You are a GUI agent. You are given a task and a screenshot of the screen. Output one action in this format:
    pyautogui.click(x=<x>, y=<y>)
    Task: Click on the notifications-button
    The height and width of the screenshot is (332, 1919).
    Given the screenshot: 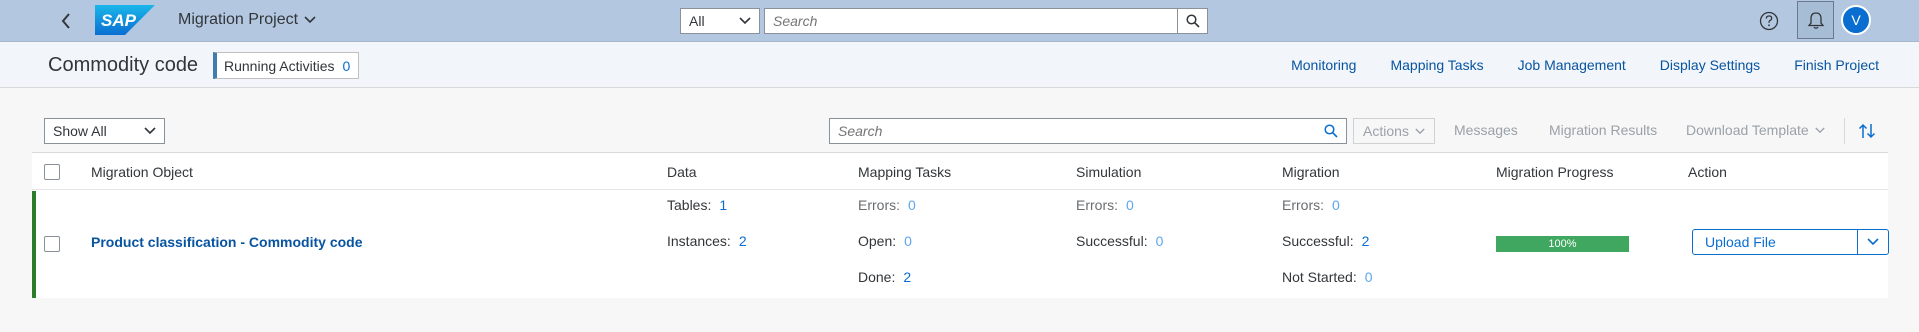 What is the action you would take?
    pyautogui.click(x=1815, y=20)
    